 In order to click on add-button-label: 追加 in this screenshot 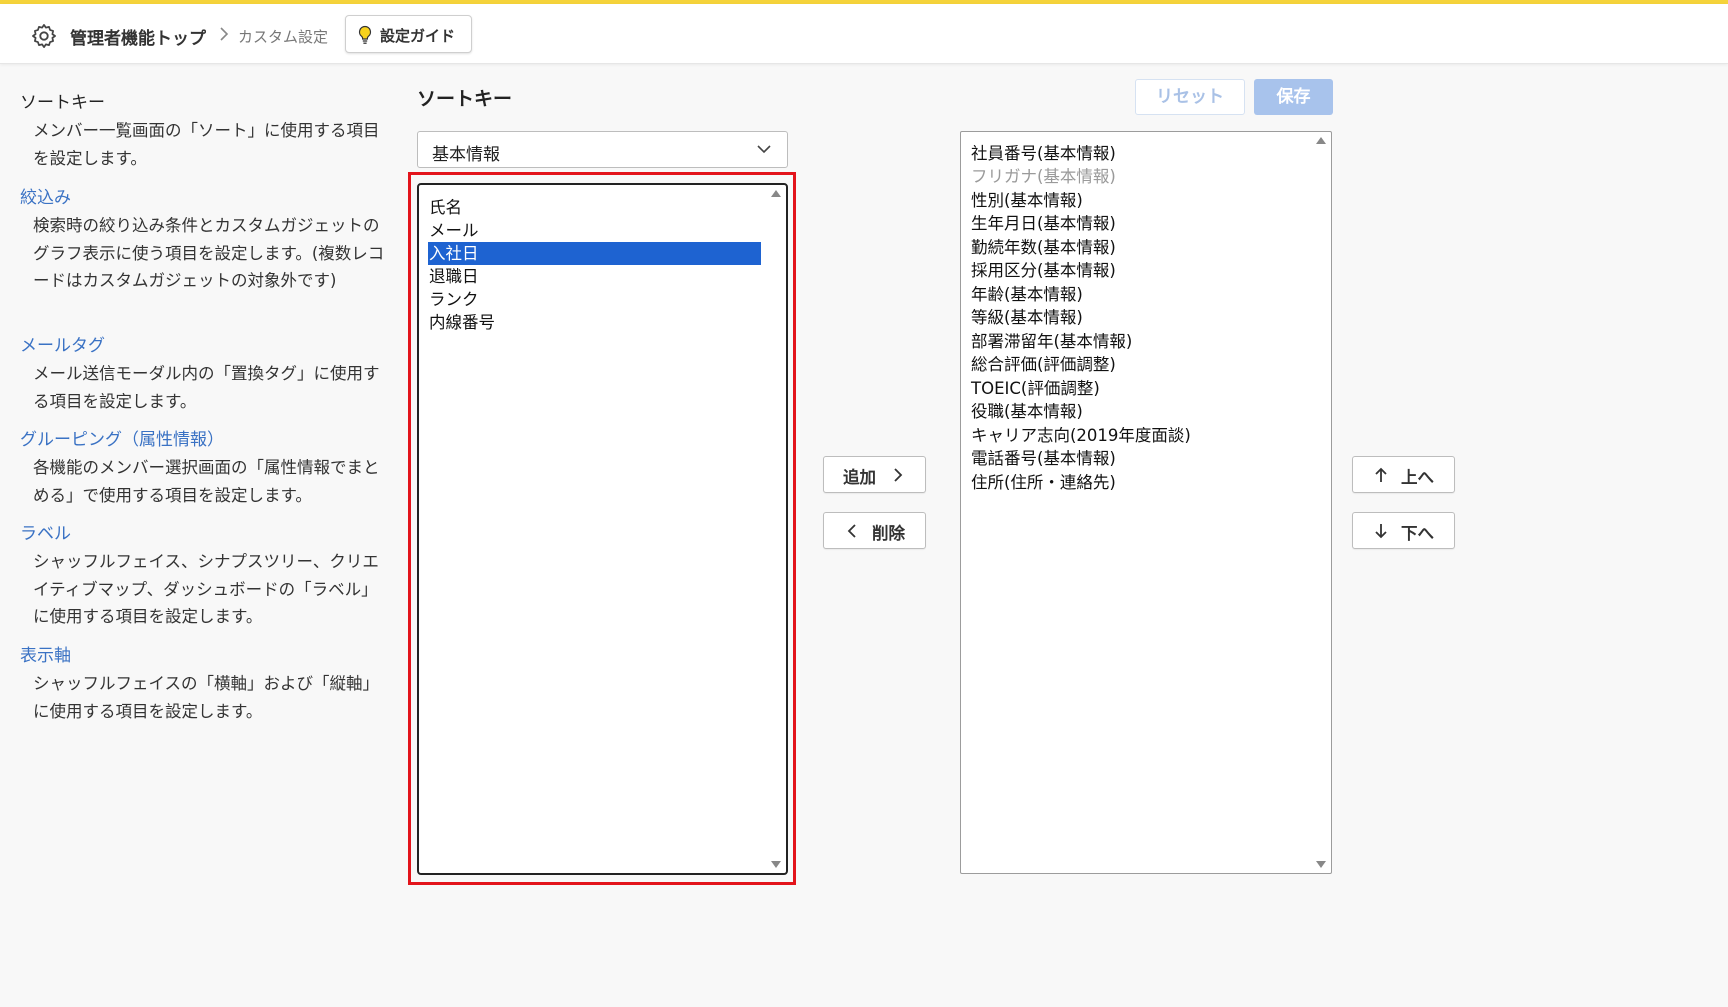, I will do `click(859, 477)`.